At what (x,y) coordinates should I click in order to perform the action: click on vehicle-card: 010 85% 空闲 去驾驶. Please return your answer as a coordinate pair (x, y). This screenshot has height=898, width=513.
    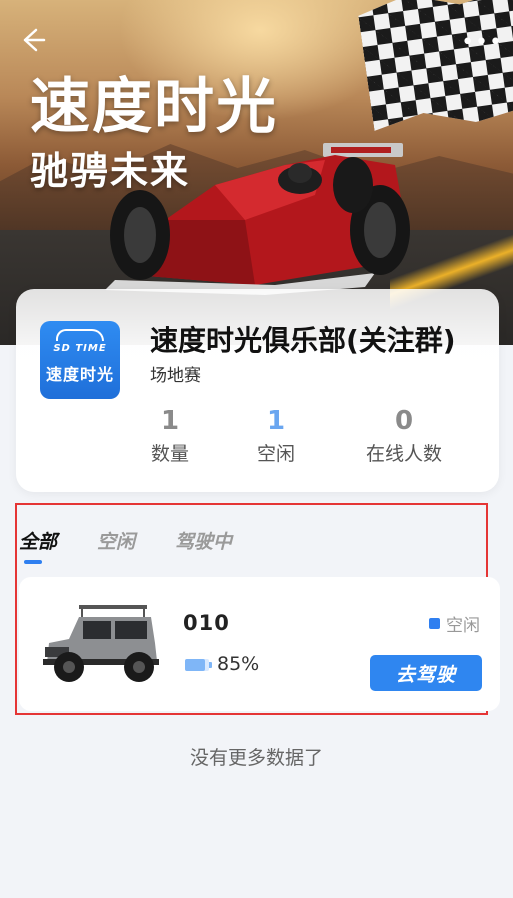
    Looking at the image, I should click on (259, 644).